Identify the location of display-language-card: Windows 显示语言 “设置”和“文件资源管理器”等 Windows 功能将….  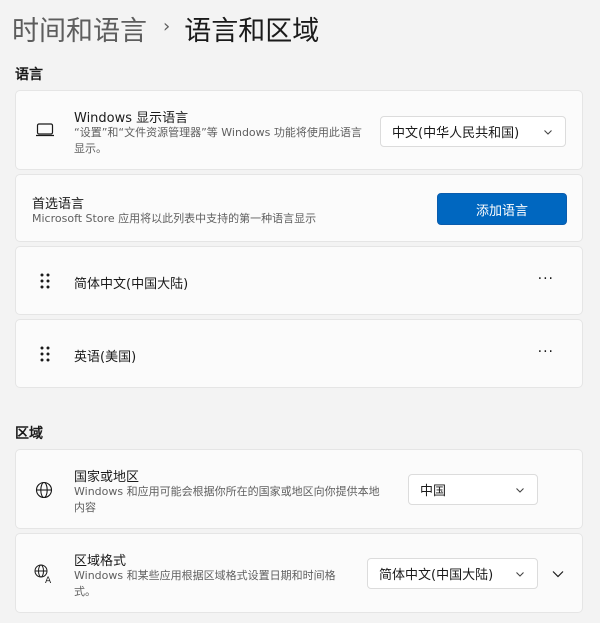
(299, 130).